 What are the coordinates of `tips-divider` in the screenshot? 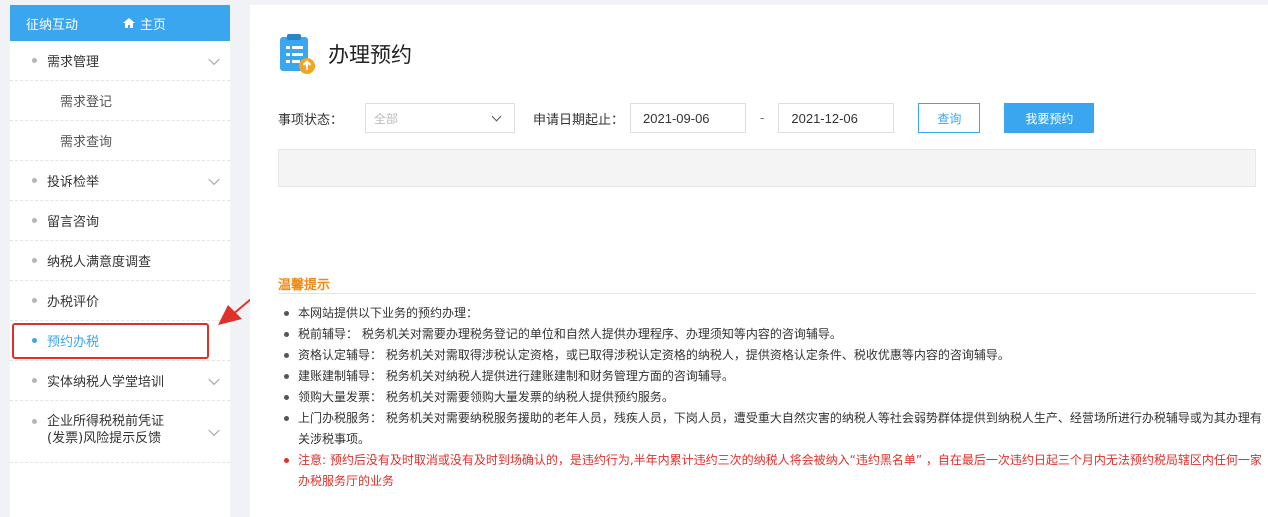 It's located at (767, 293).